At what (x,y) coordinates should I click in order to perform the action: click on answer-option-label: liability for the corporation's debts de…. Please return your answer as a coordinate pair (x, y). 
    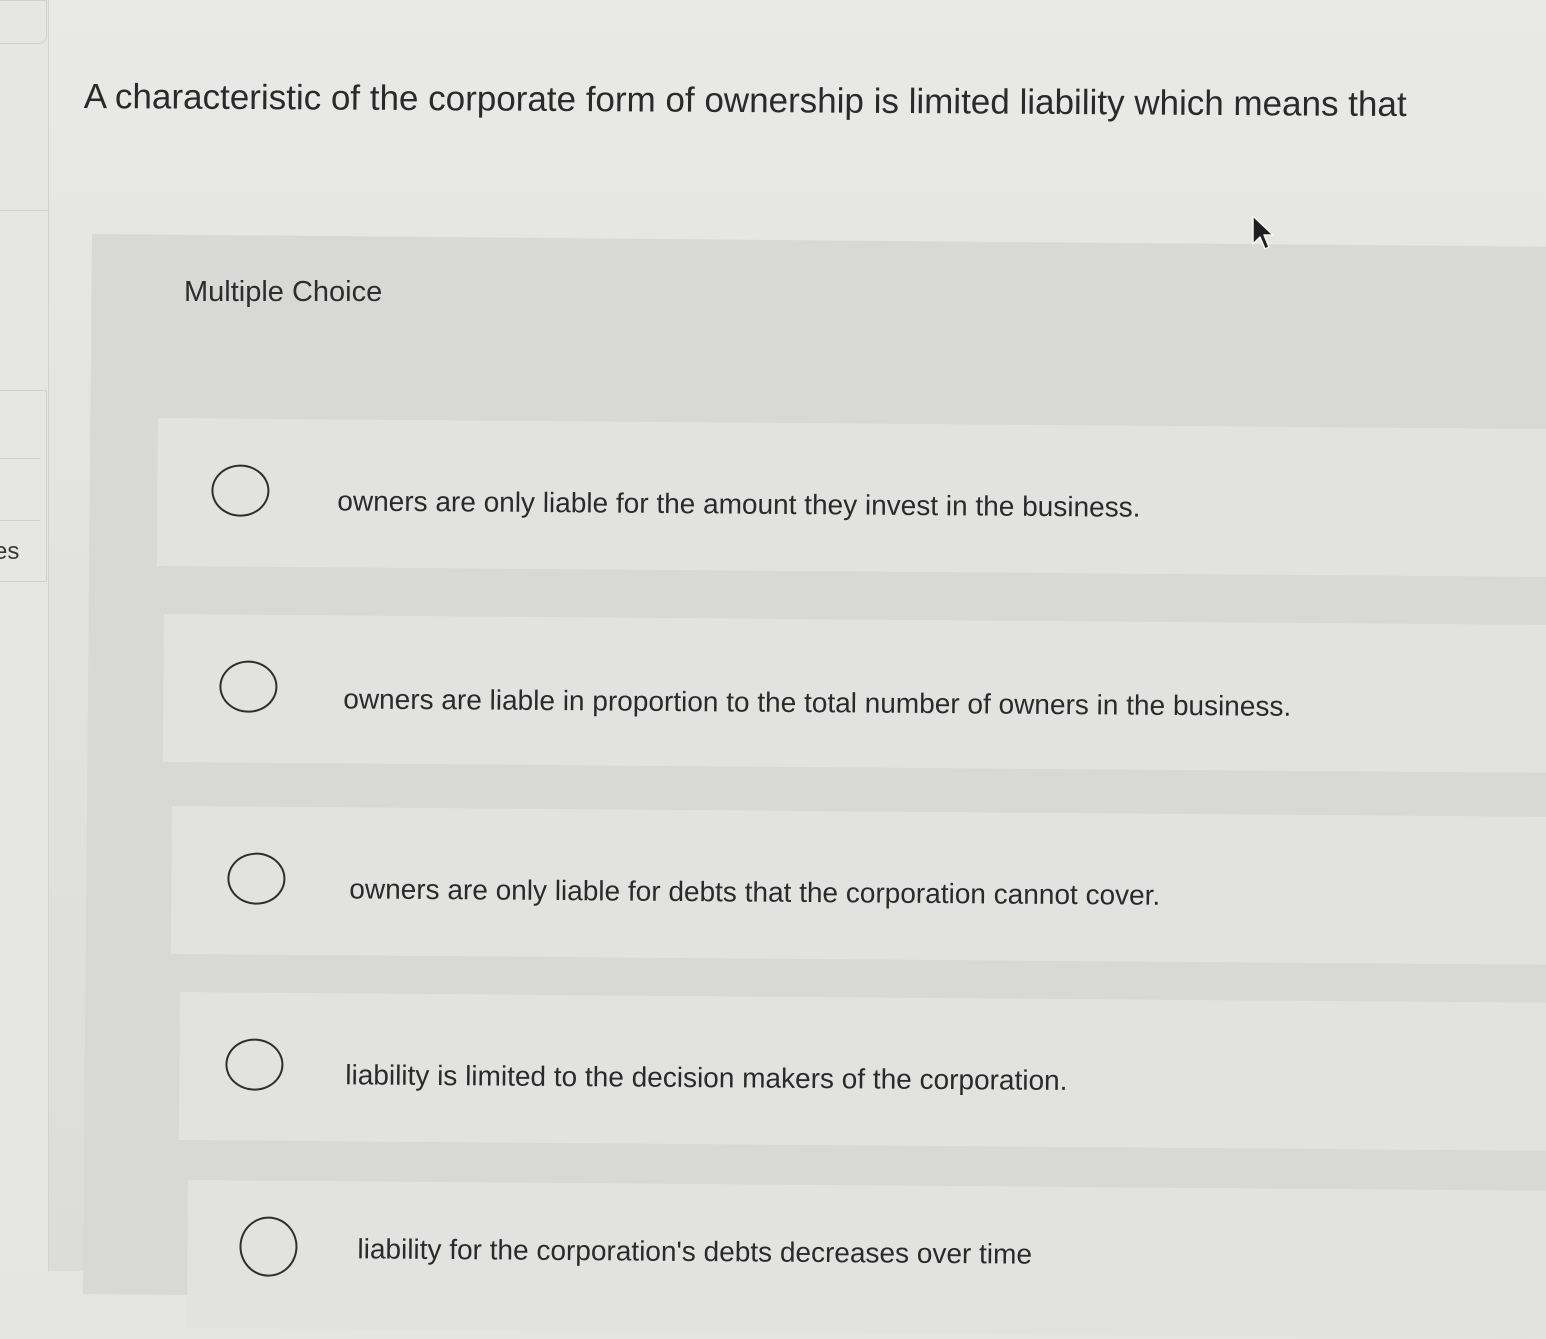
    Looking at the image, I should click on (694, 1251).